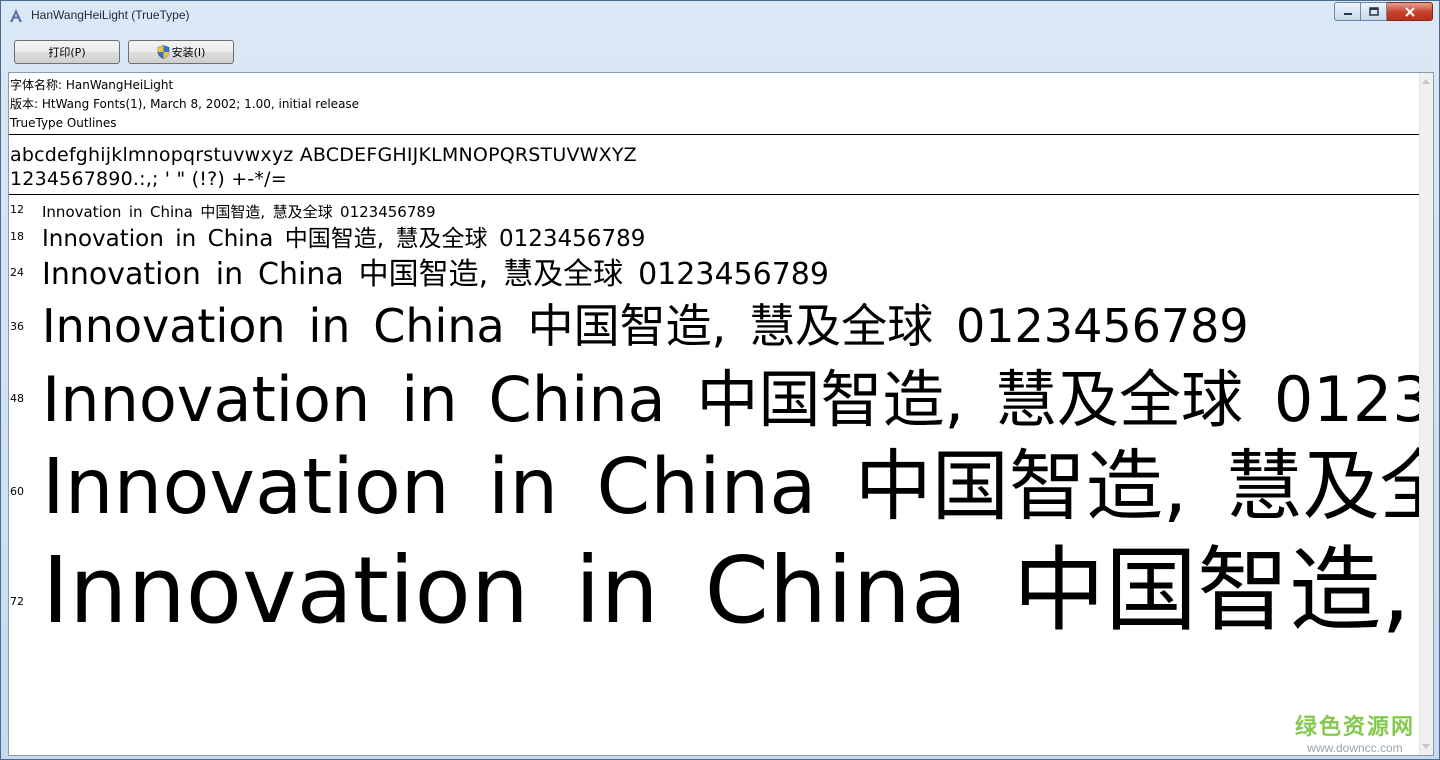  Describe the element at coordinates (163, 52) in the screenshot. I see `uac-shield-icon` at that location.